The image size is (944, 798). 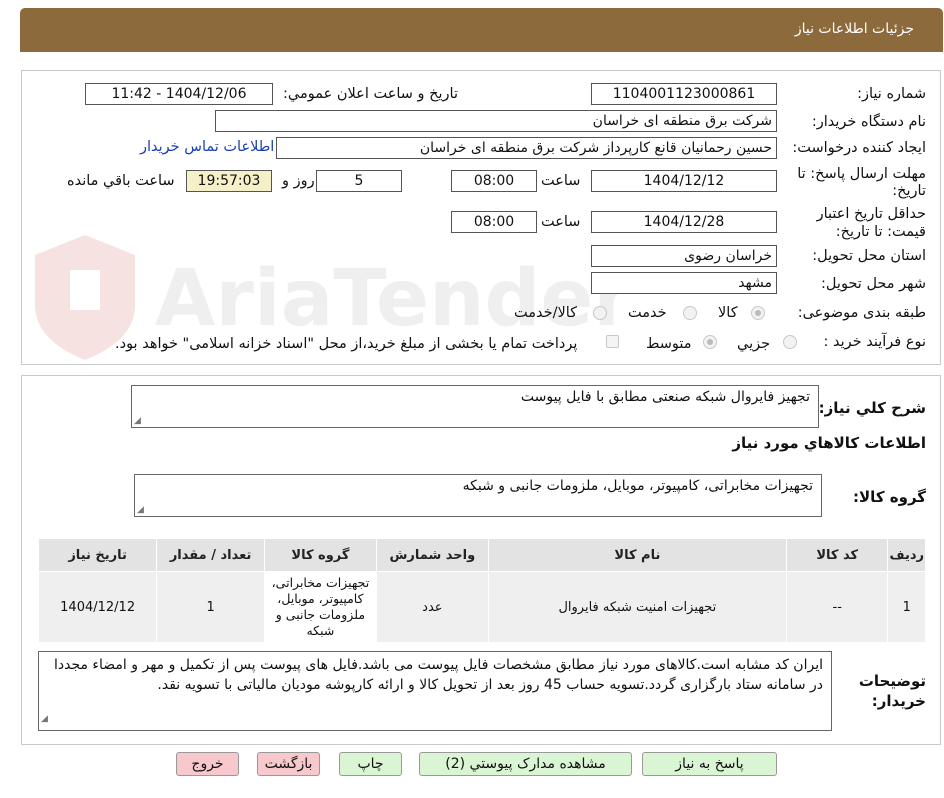 I want to click on cell-code: --, so click(x=837, y=607).